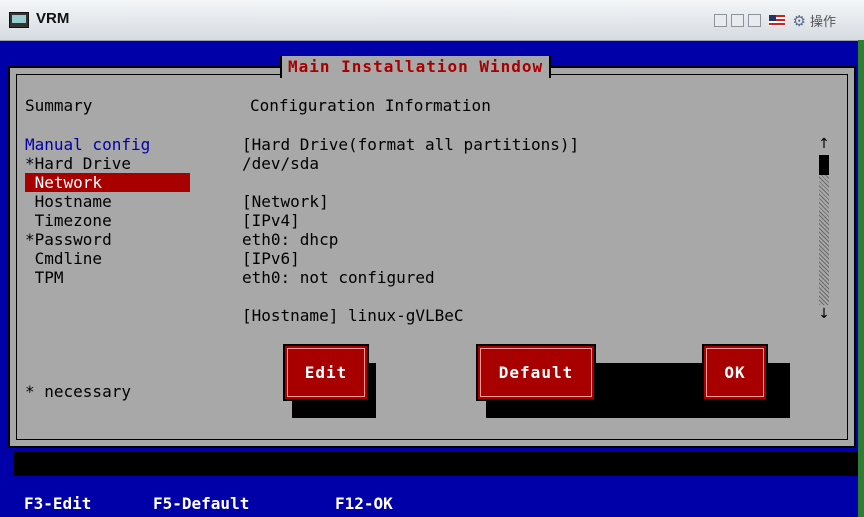  What do you see at coordinates (285, 201) in the screenshot?
I see `config-line: [Network]` at bounding box center [285, 201].